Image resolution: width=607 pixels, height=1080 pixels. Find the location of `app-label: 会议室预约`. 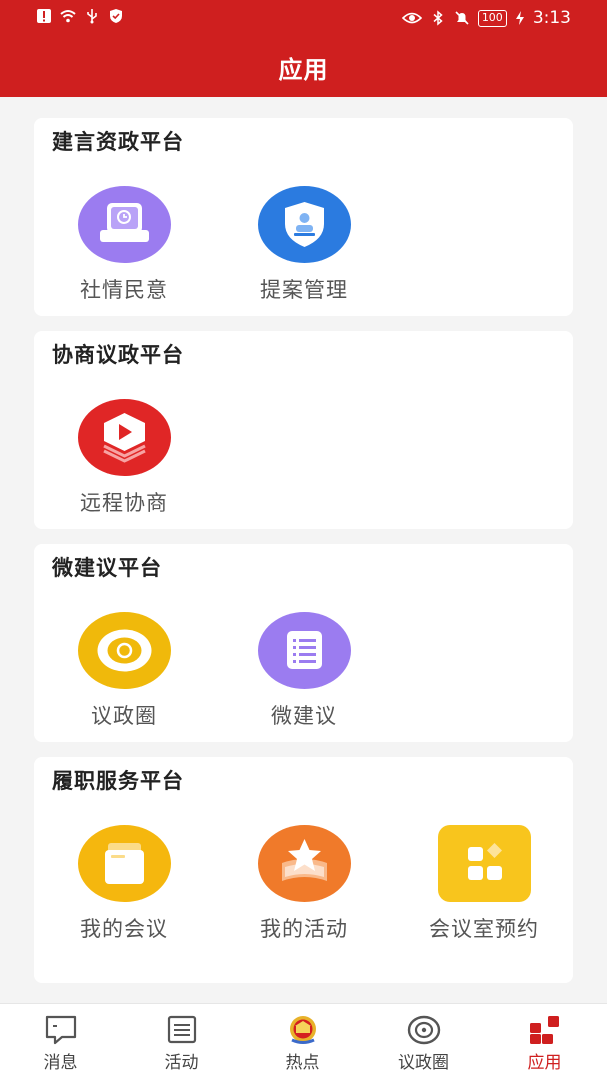

app-label: 会议室预约 is located at coordinates (484, 929).